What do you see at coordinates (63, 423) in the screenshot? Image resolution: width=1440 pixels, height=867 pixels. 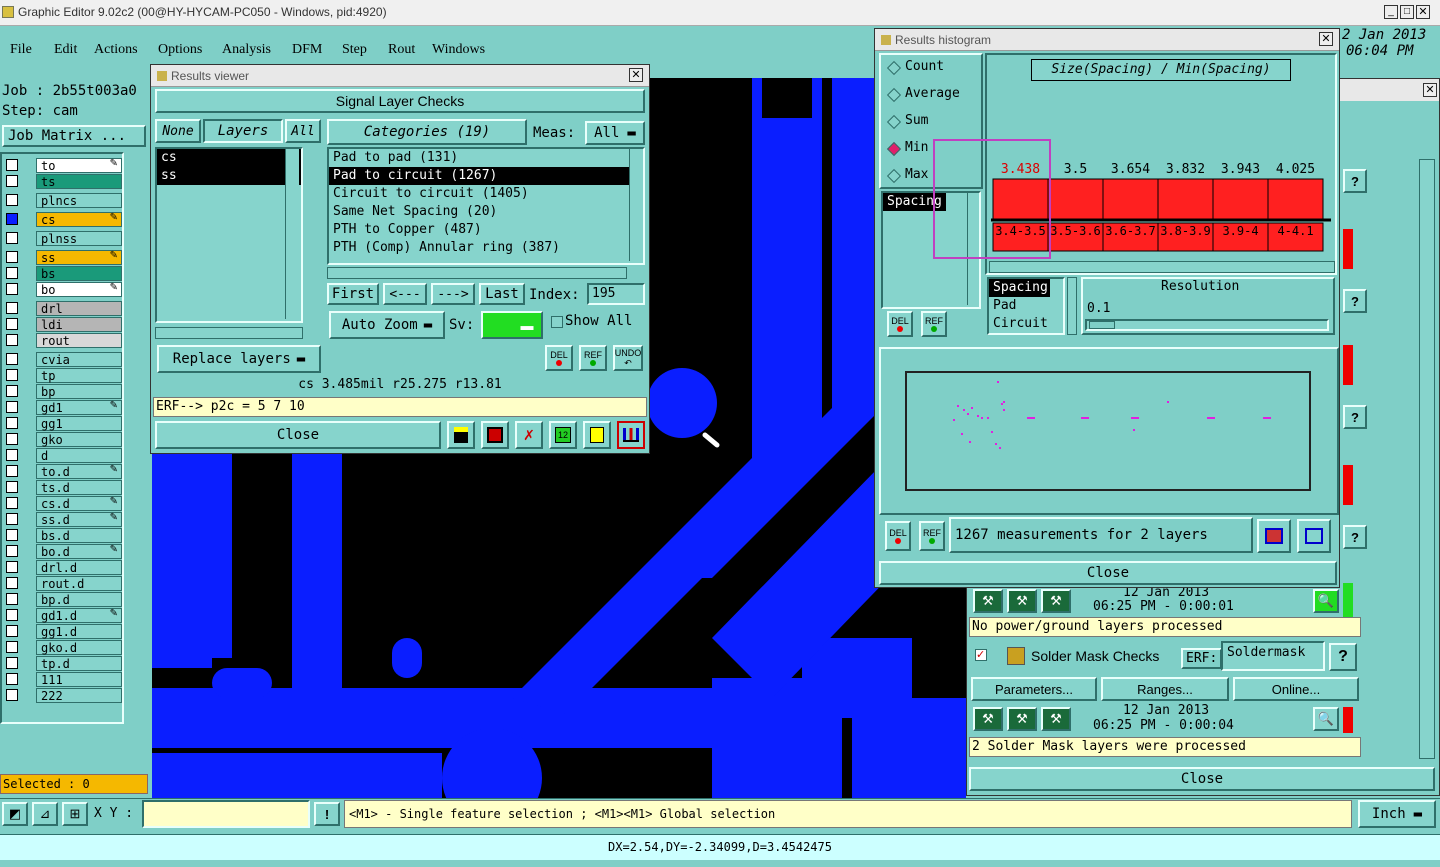 I see `layer-row: gg1` at bounding box center [63, 423].